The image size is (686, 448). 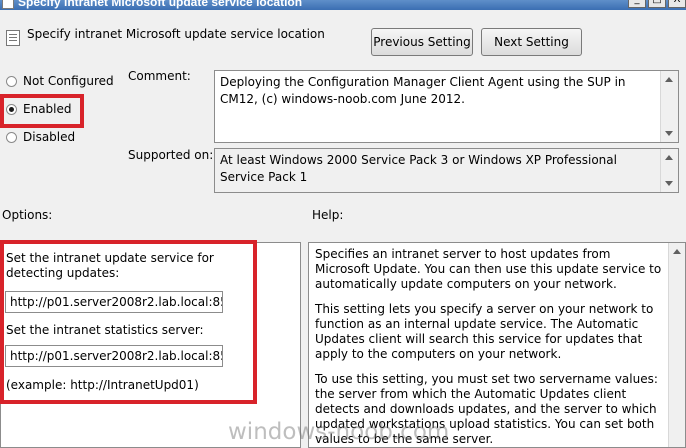 I want to click on comment-scrollbar, so click(x=669, y=106).